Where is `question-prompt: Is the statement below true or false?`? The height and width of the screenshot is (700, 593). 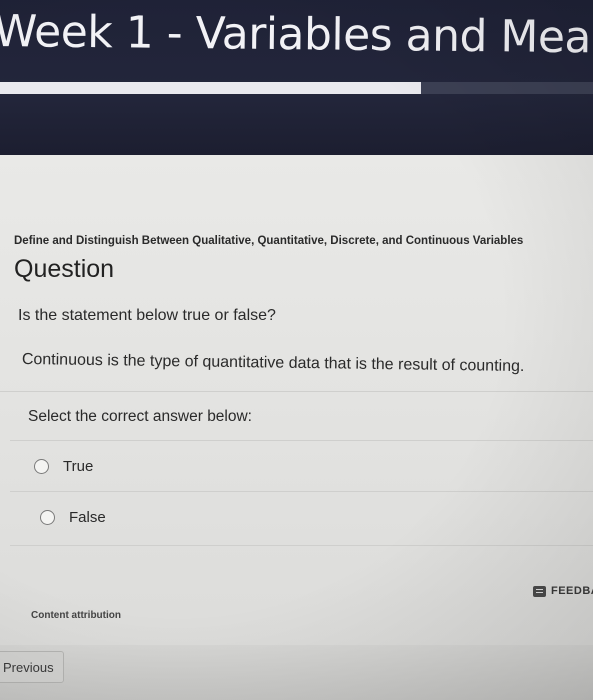
question-prompt: Is the statement below true or false? is located at coordinates (147, 315).